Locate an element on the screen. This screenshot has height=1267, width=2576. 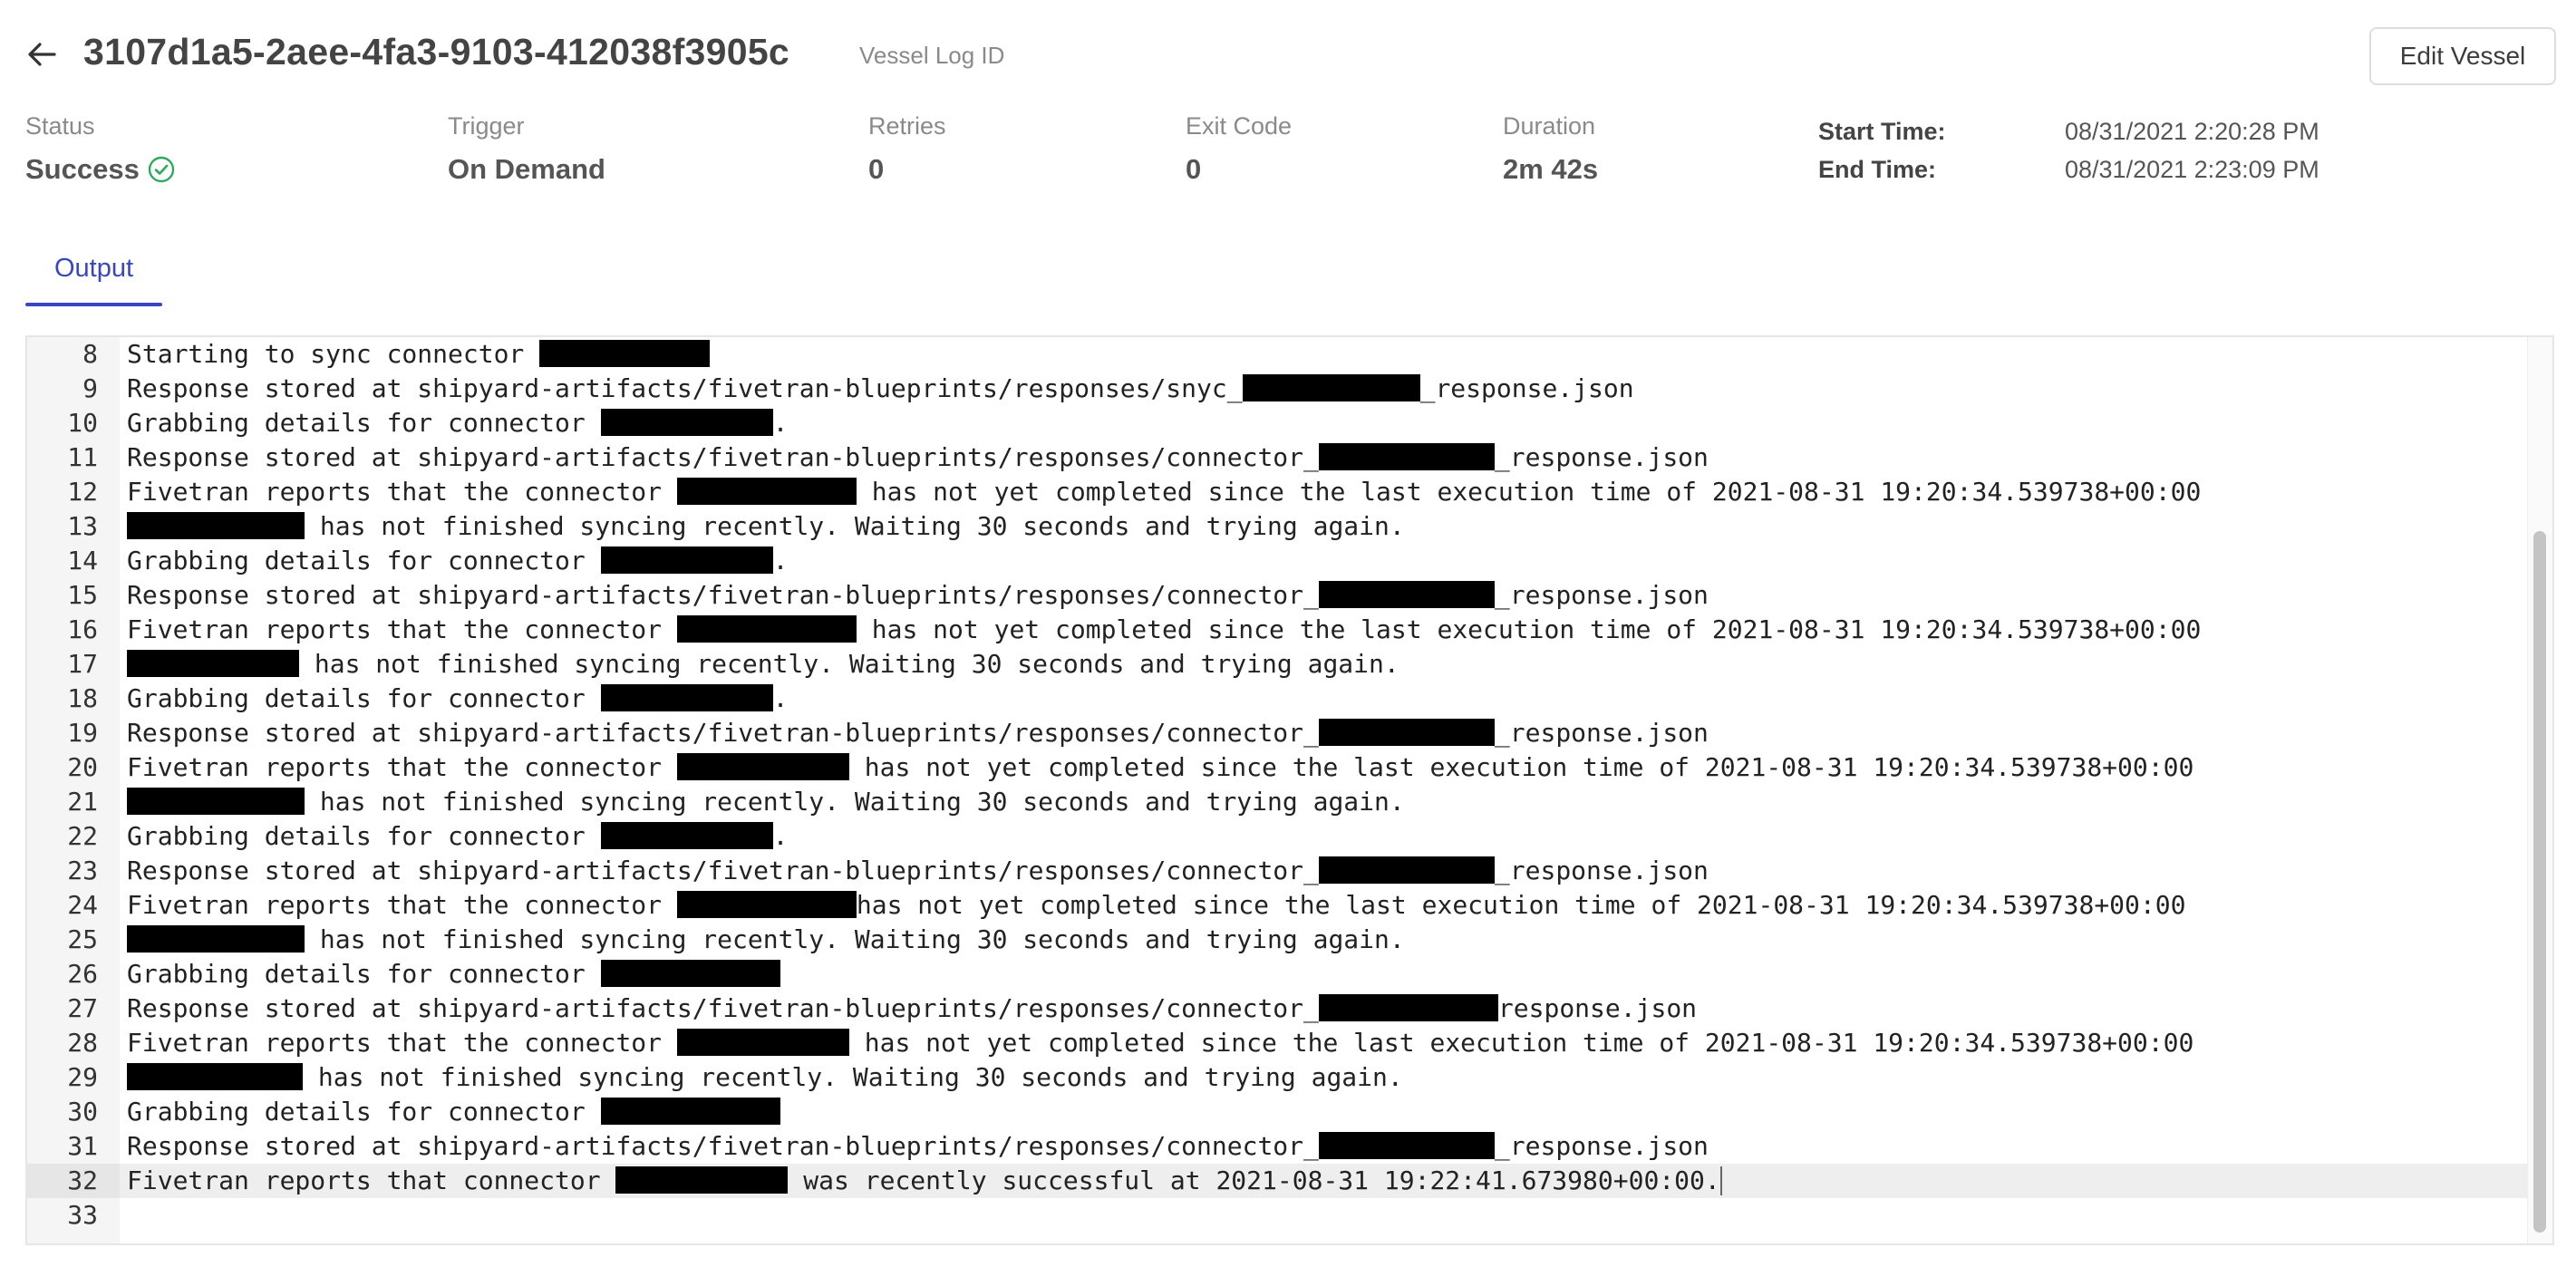
line-number: 16 is located at coordinates (82, 629).